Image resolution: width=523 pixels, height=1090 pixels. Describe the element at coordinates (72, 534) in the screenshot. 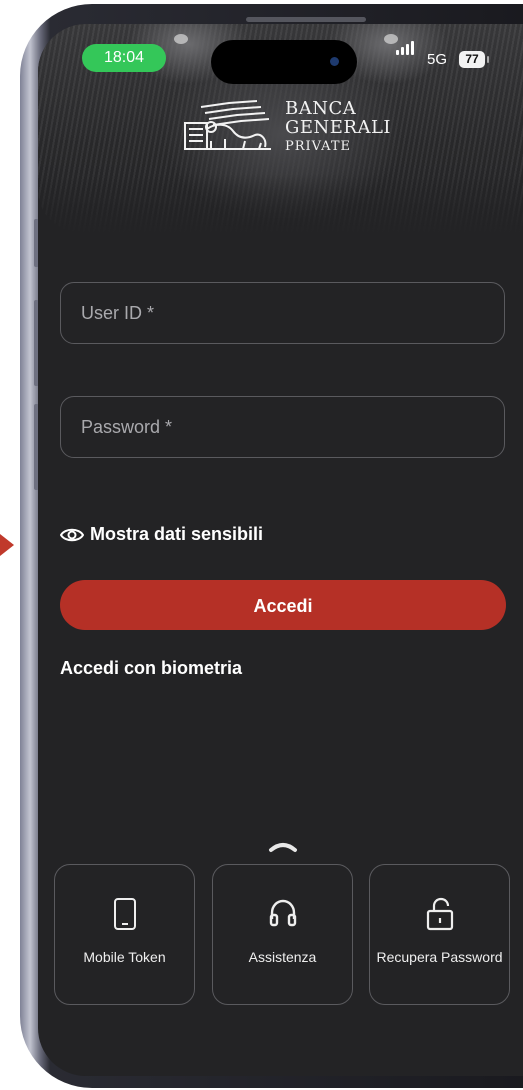

I see `eye-icon` at that location.